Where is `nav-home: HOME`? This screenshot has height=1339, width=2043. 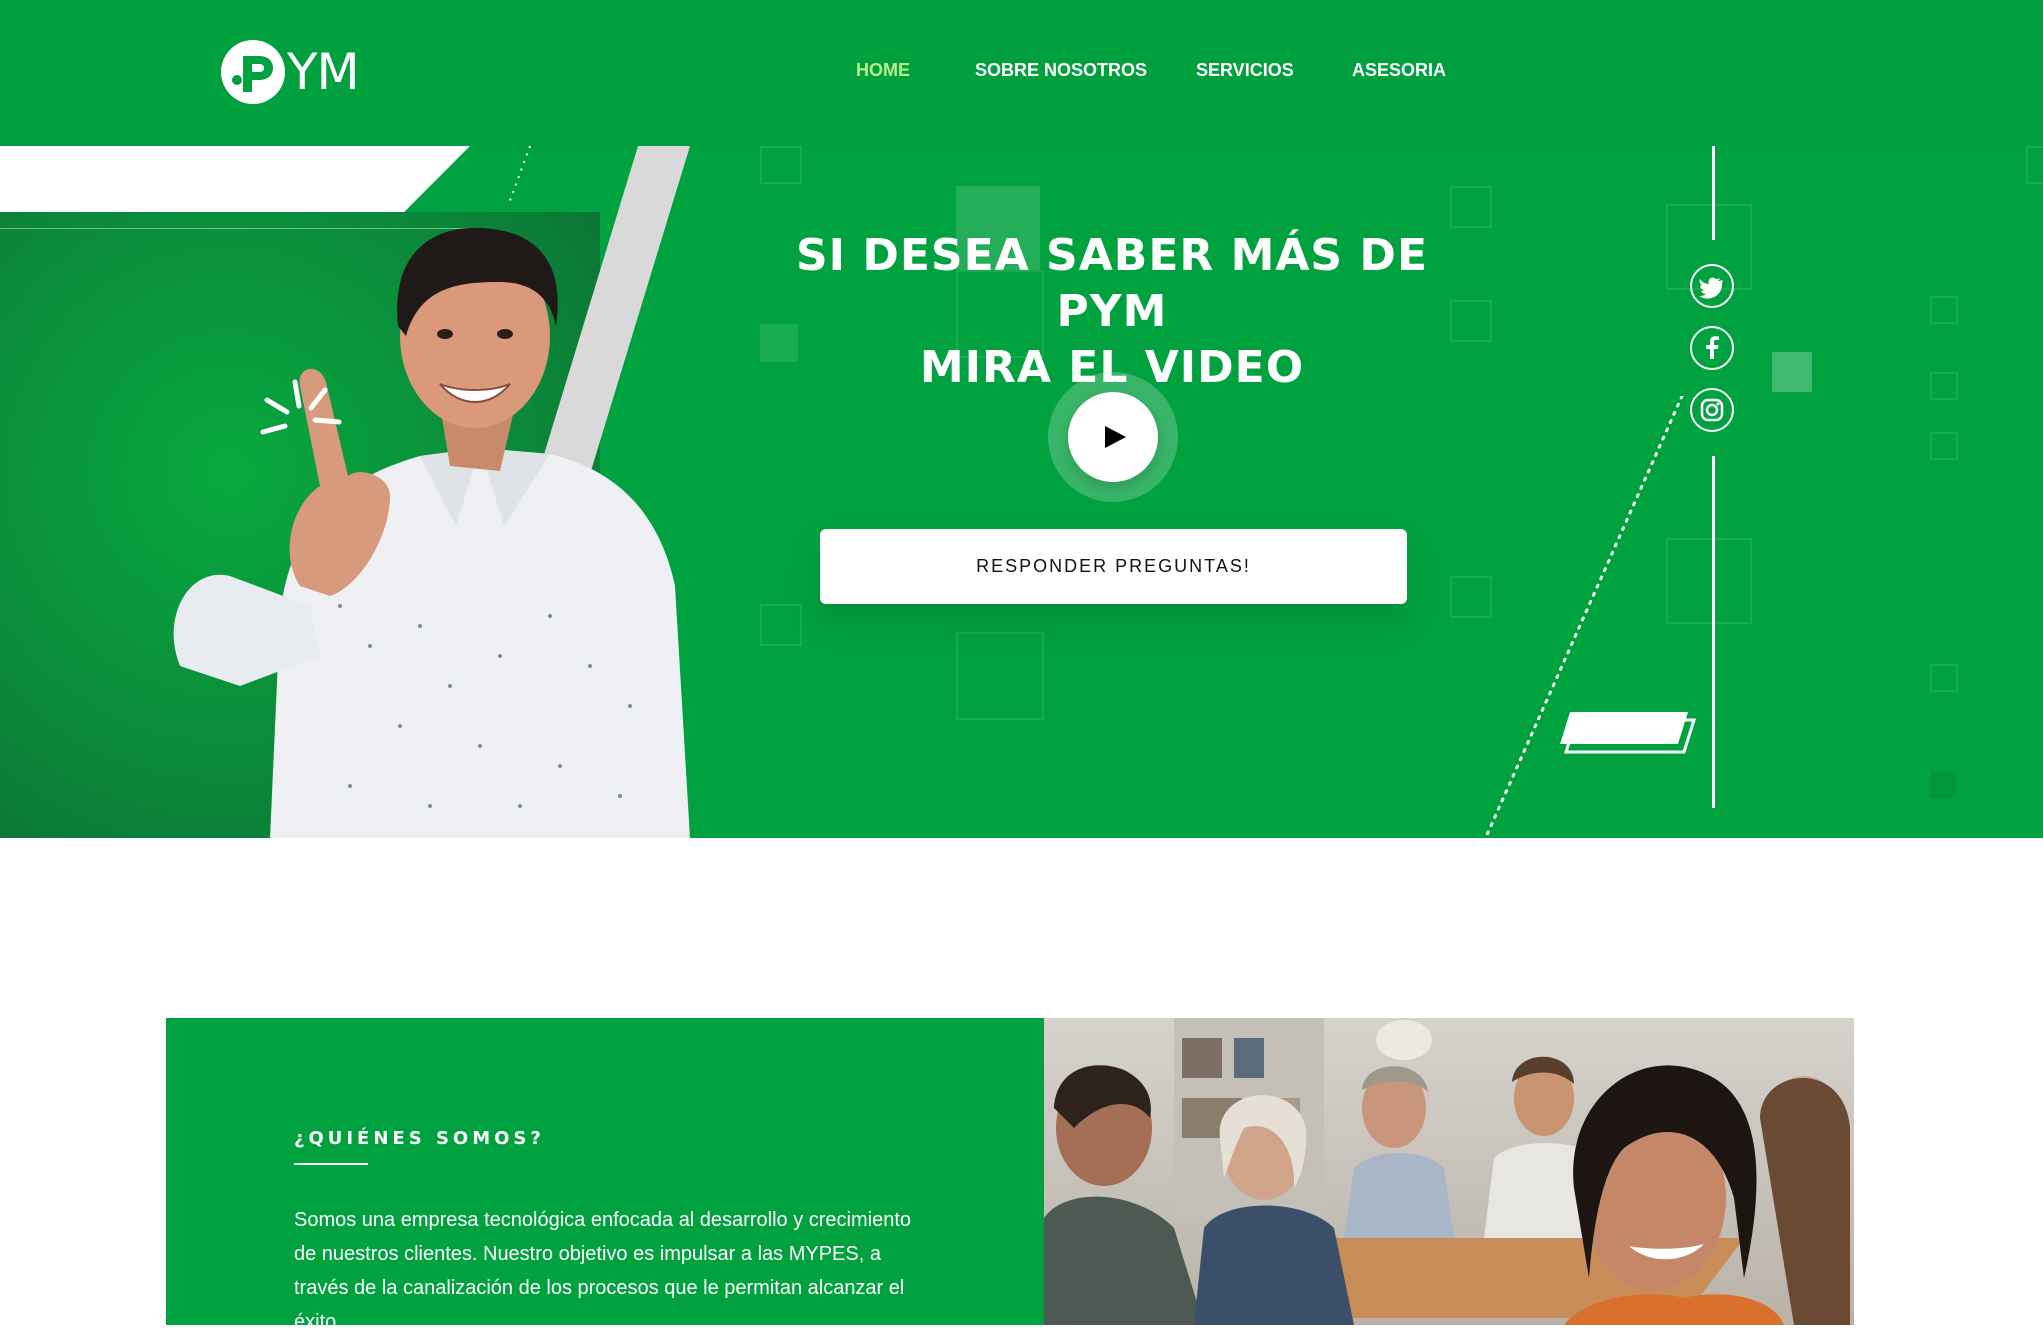 nav-home: HOME is located at coordinates (883, 70).